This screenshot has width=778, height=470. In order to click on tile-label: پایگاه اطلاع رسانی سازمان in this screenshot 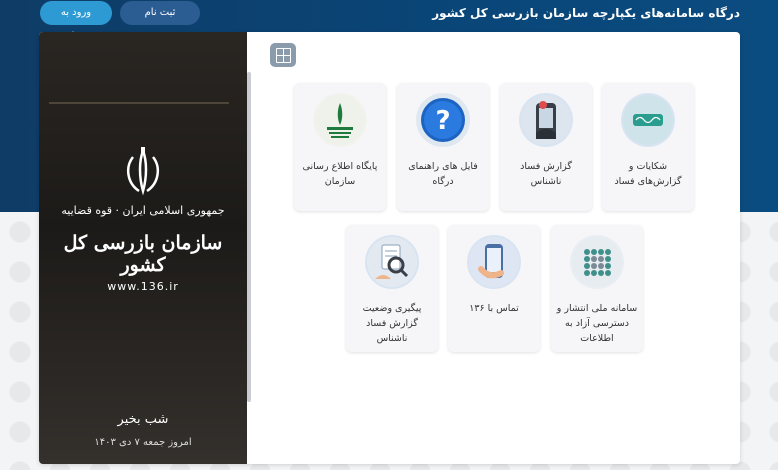, I will do `click(340, 174)`.